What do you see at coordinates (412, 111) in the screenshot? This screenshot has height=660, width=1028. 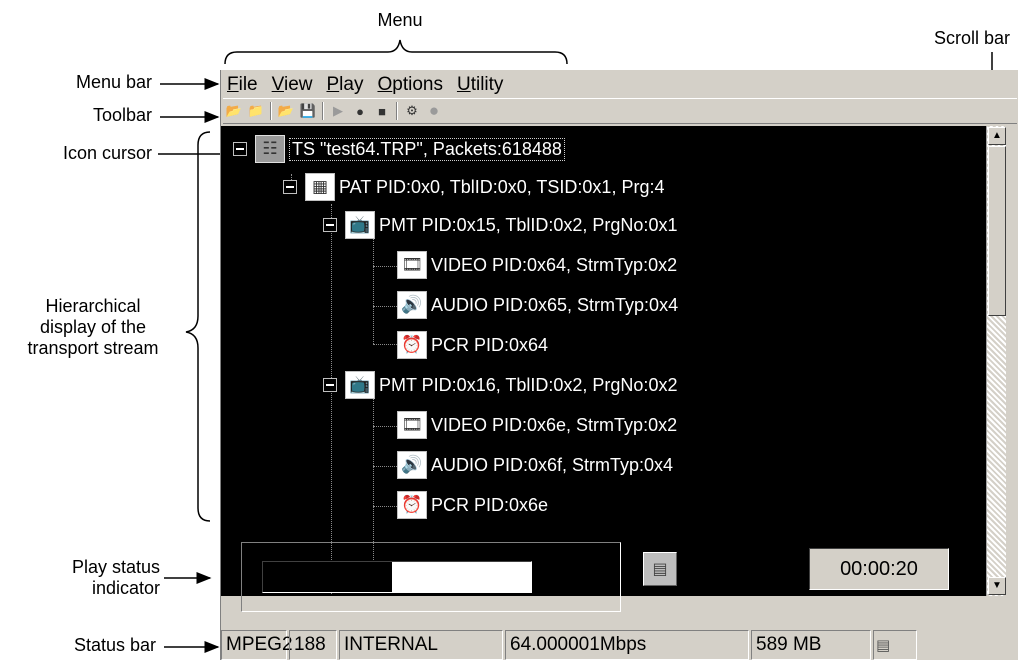 I see `settings-icon: ⚙` at bounding box center [412, 111].